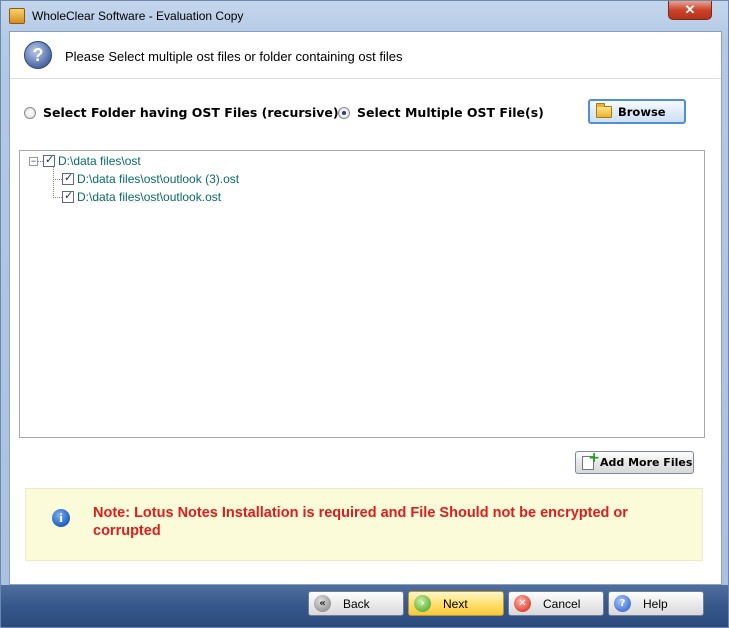 Image resolution: width=729 pixels, height=628 pixels. Describe the element at coordinates (38, 55) in the screenshot. I see `question-icon: ?` at that location.